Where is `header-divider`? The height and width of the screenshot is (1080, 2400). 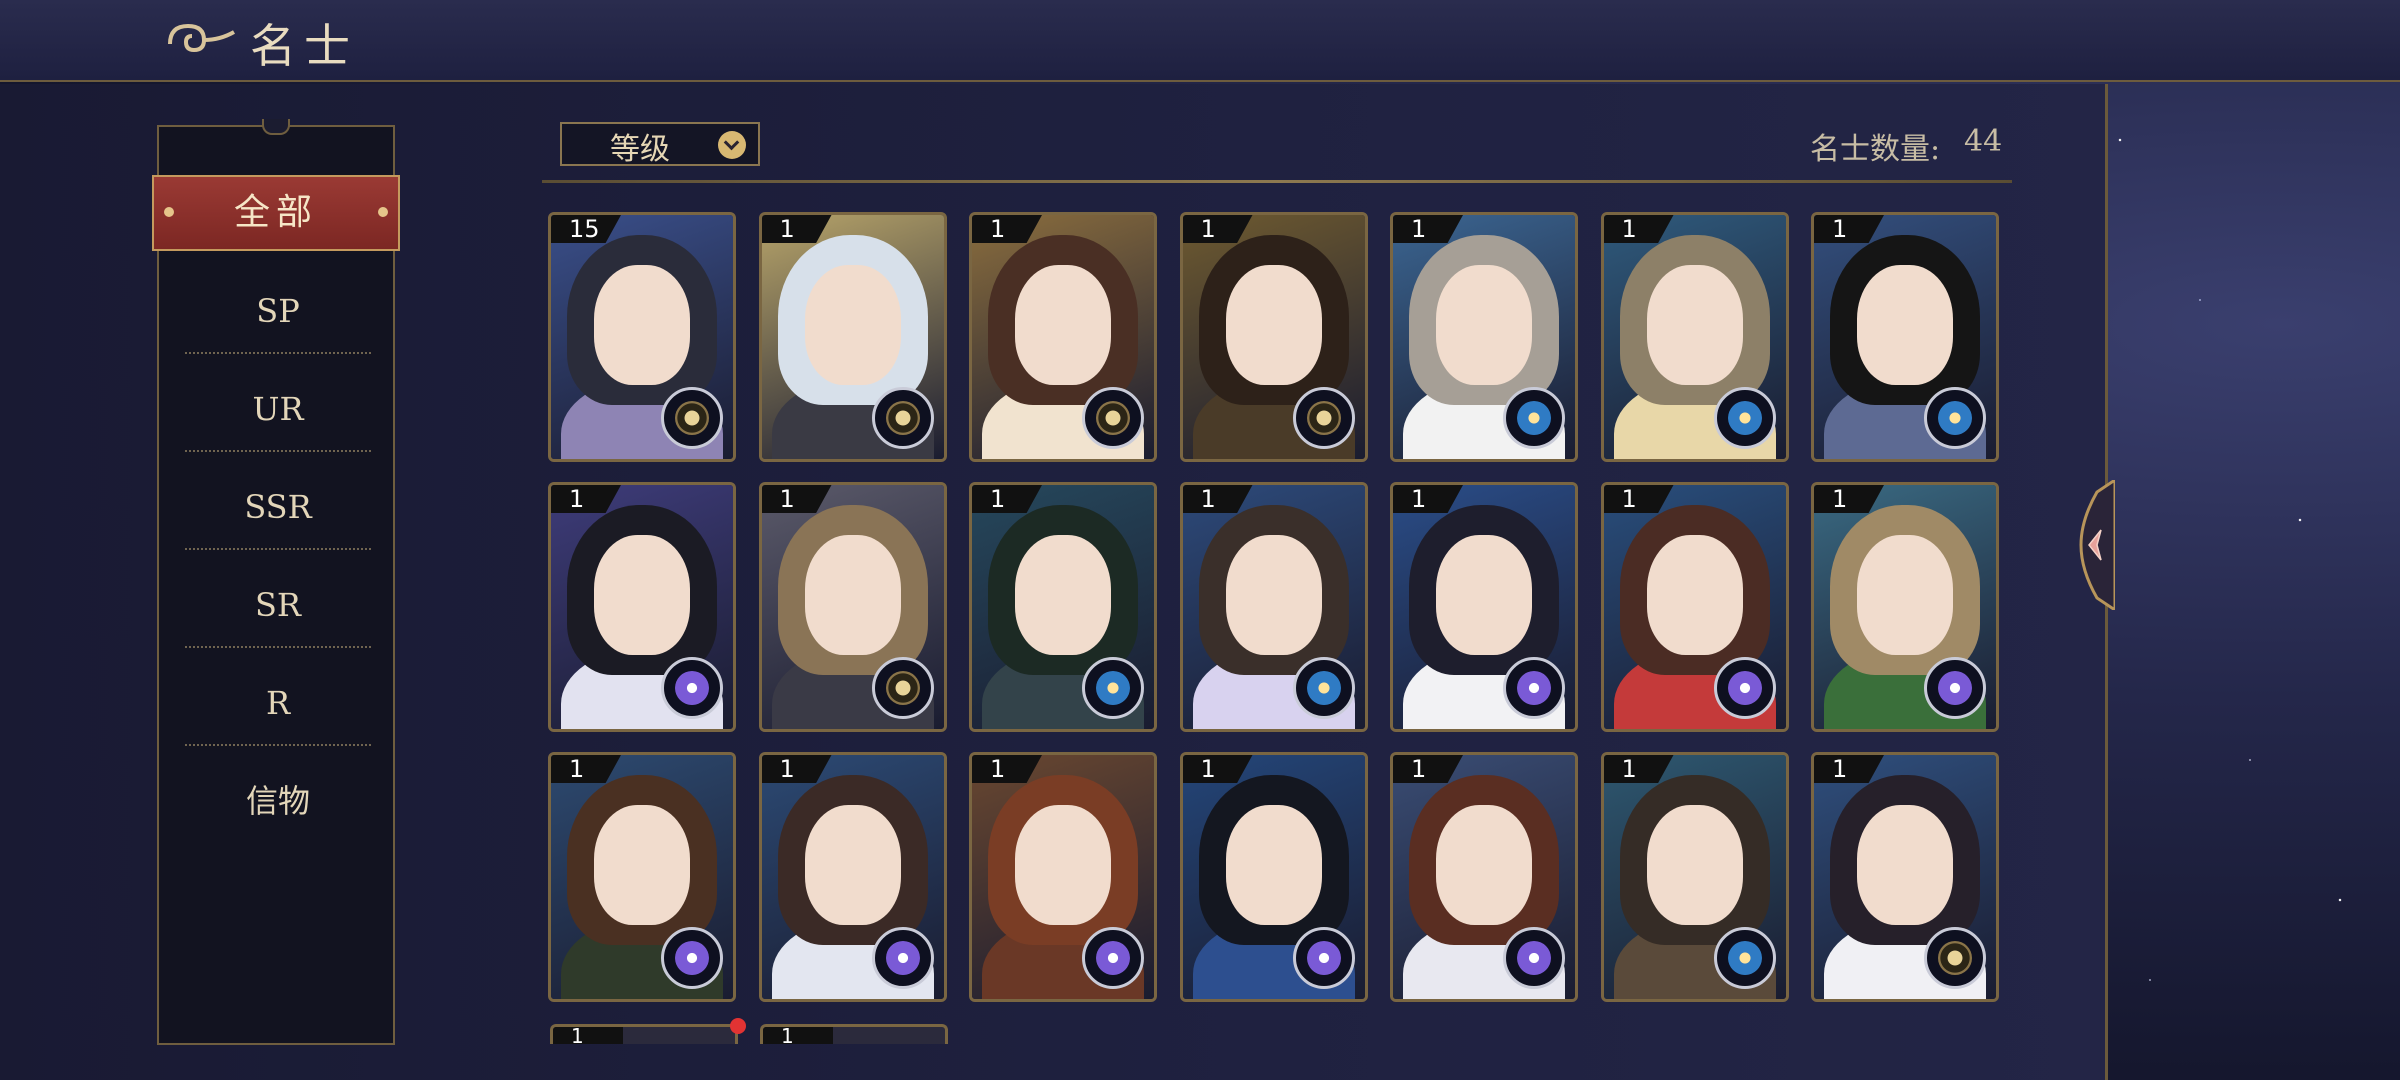 header-divider is located at coordinates (1277, 181).